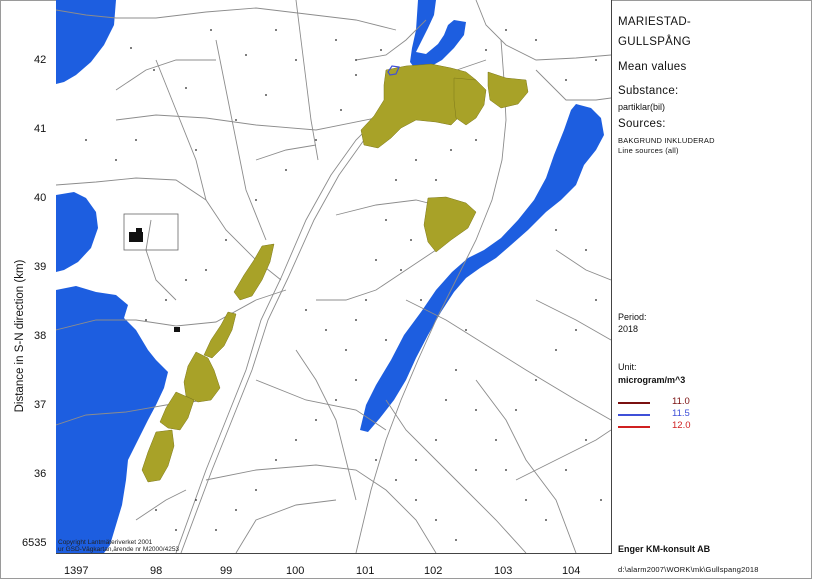  Describe the element at coordinates (177, 329) in the screenshot. I see `building-marker` at that location.